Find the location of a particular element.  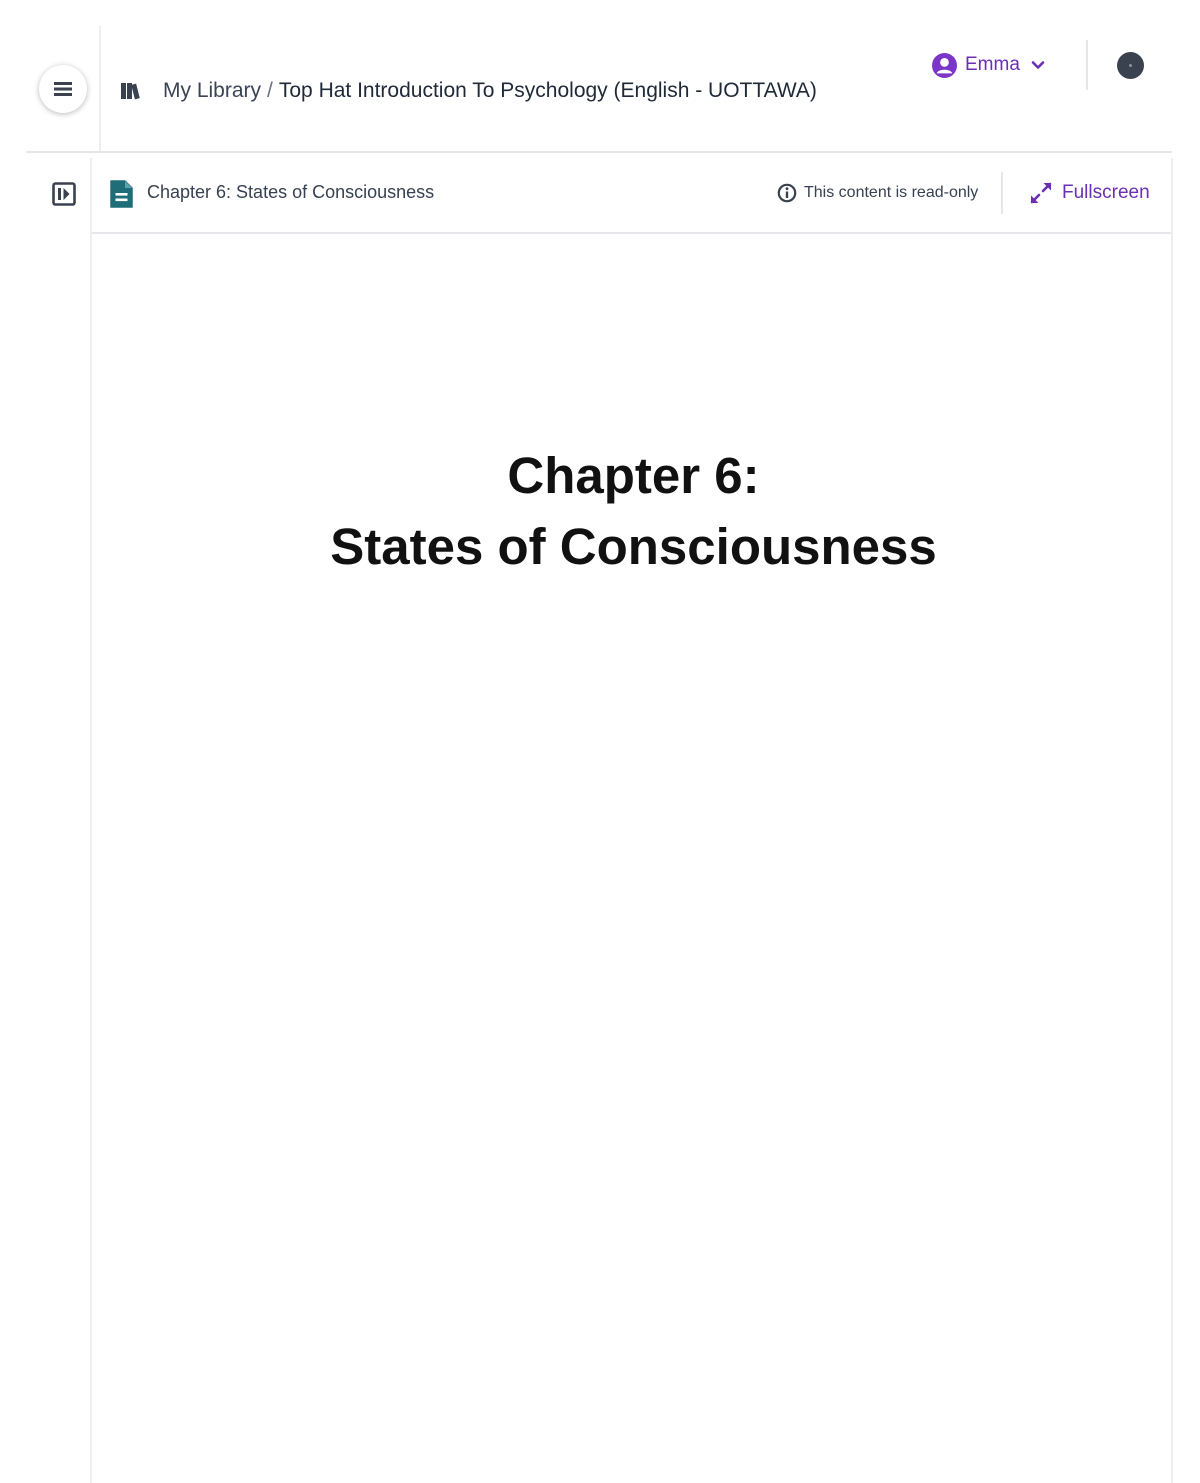

expand-icon is located at coordinates (1041, 193).